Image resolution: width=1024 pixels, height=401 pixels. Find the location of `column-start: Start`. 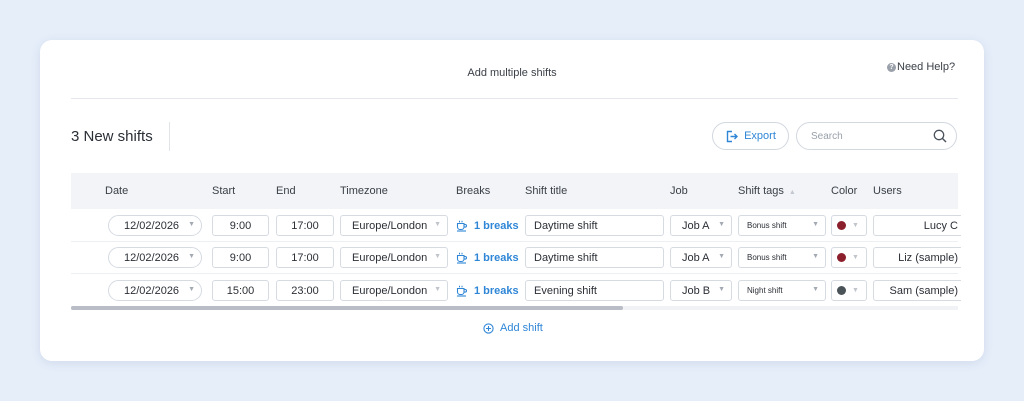

column-start: Start is located at coordinates (223, 191).